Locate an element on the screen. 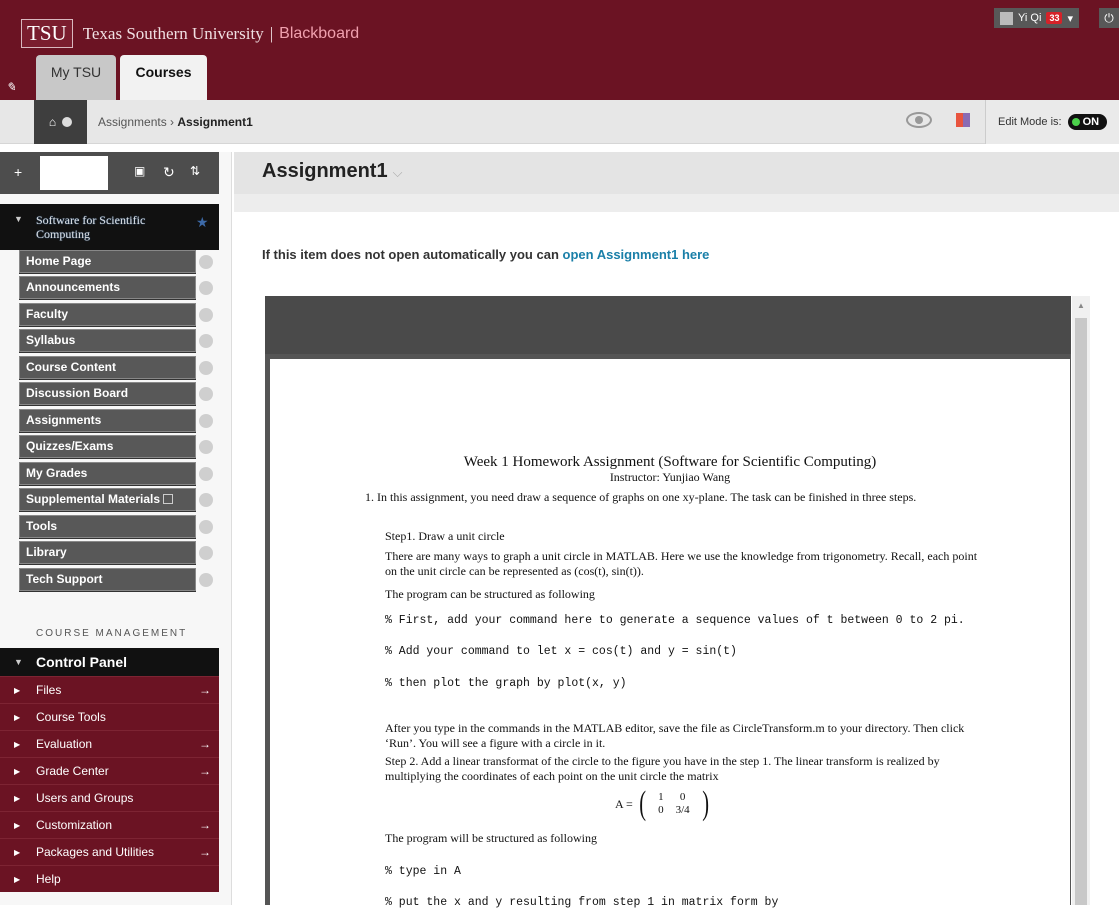 The height and width of the screenshot is (910, 1119). page-title: Assignment1 ⌵ is located at coordinates (332, 171).